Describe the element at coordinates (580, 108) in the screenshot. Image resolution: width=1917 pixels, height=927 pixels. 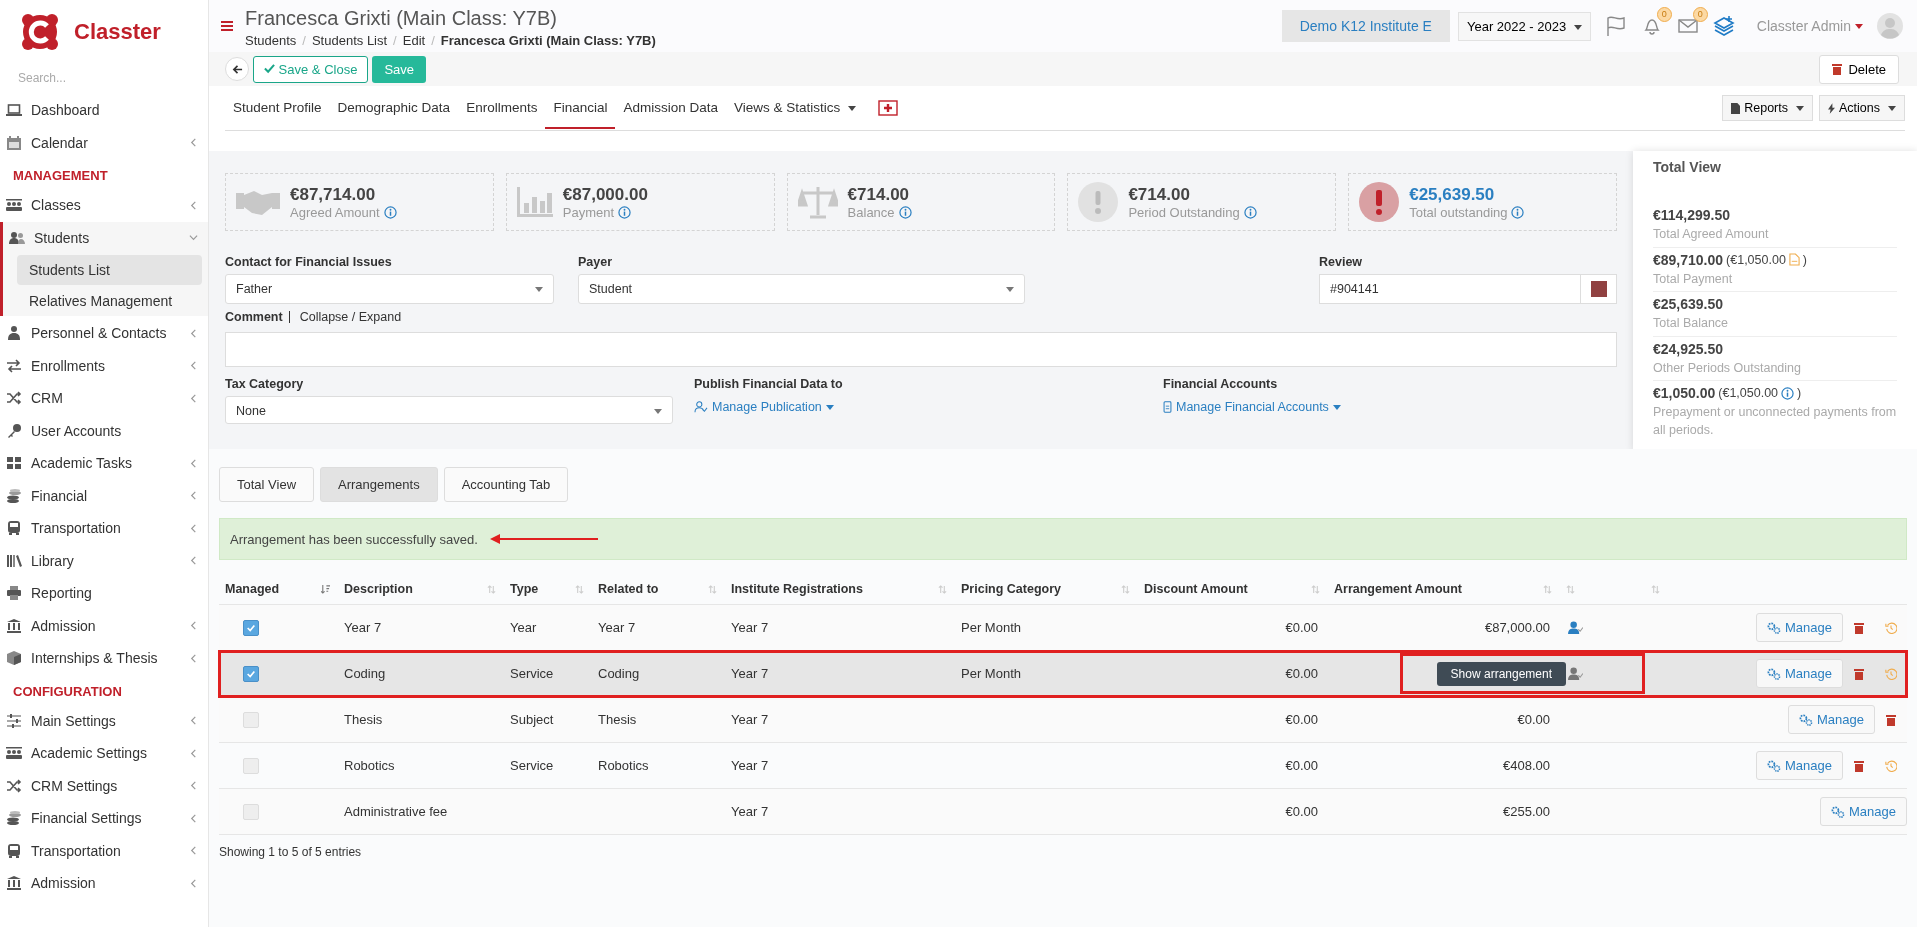
I see `tab: Financial` at that location.